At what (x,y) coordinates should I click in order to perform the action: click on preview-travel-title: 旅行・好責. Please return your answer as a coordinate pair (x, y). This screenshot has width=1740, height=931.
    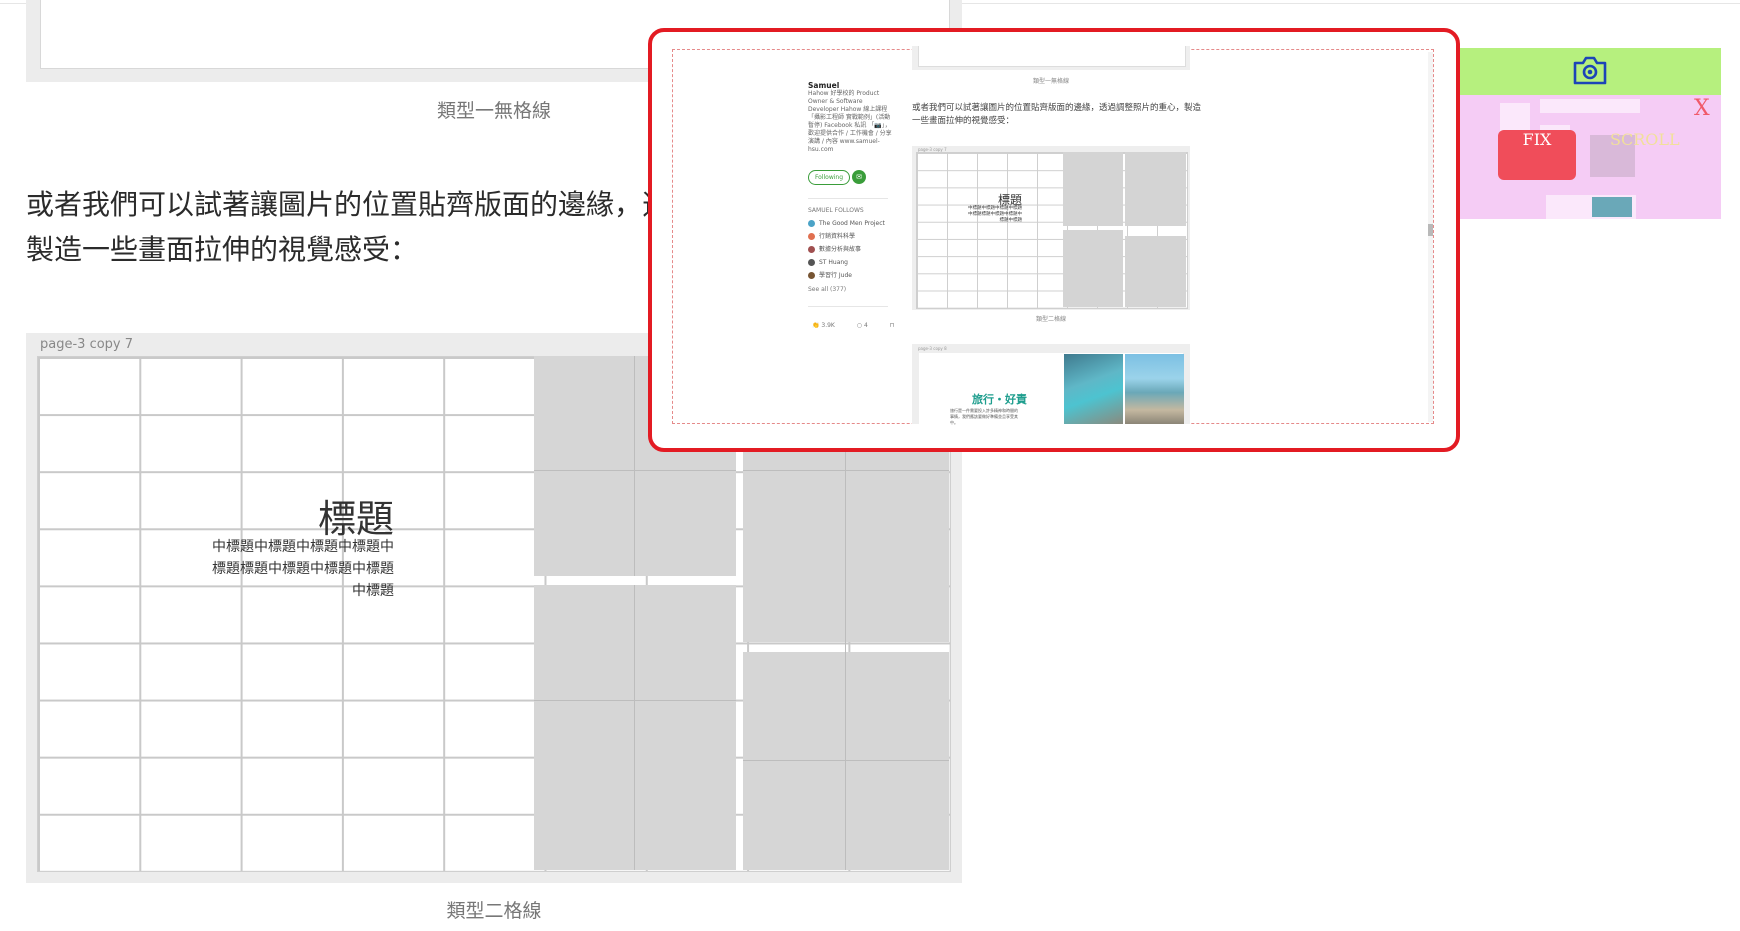
    Looking at the image, I should click on (999, 399).